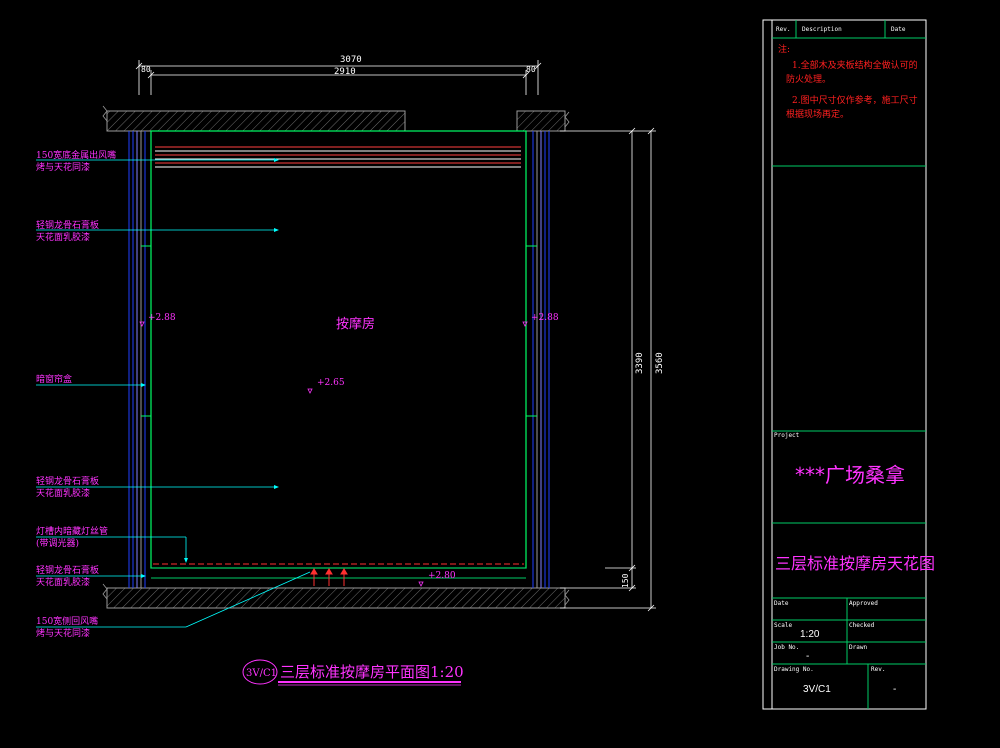 Image resolution: width=1000 pixels, height=748 pixels. What do you see at coordinates (783, 625) in the screenshot?
I see `scale-label: Scale` at bounding box center [783, 625].